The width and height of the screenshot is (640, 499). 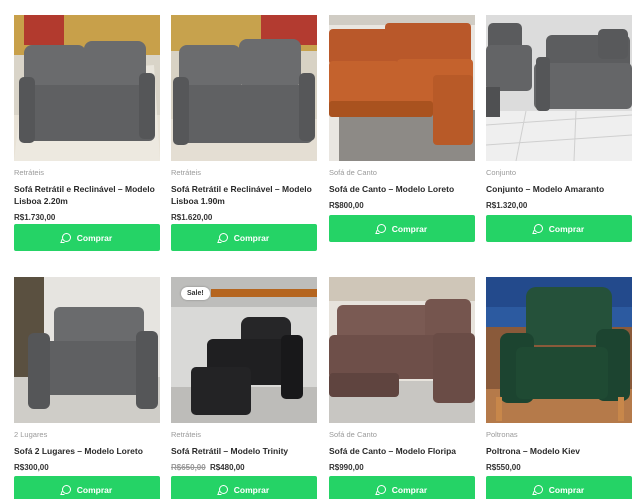 I want to click on sale-badge: Sale!, so click(x=195, y=293).